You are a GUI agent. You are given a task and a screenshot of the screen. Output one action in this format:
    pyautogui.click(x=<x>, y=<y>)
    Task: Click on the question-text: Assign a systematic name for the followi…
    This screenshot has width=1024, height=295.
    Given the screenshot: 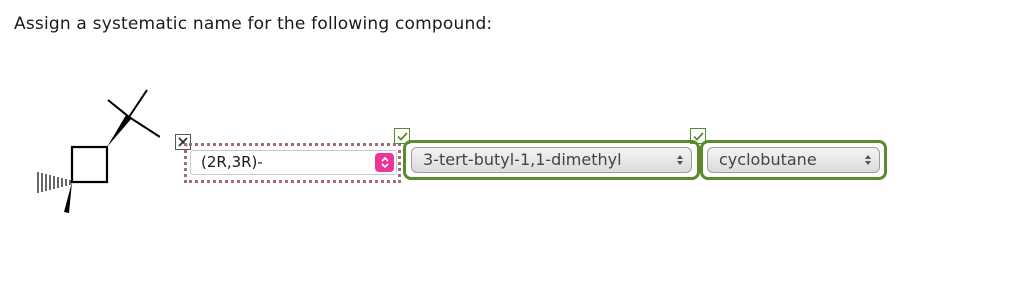 What is the action you would take?
    pyautogui.click(x=253, y=24)
    